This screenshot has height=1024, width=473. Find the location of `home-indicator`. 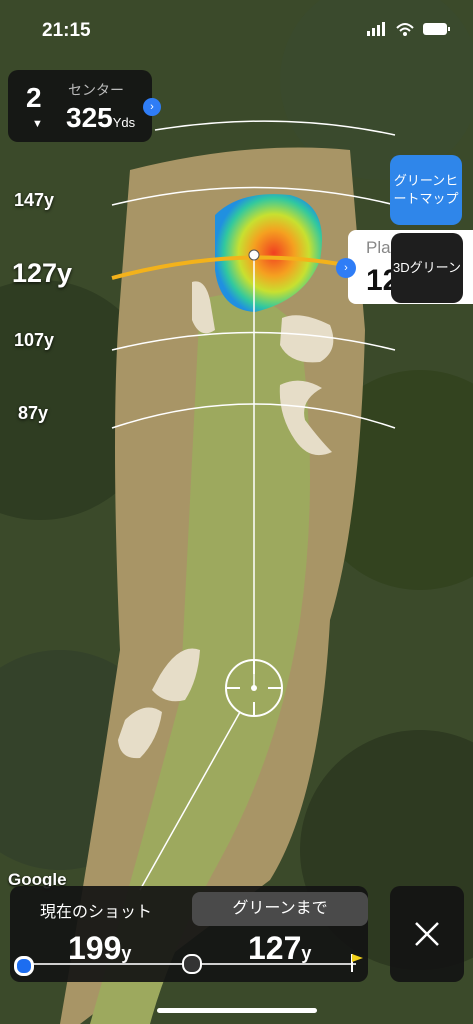

home-indicator is located at coordinates (237, 1010).